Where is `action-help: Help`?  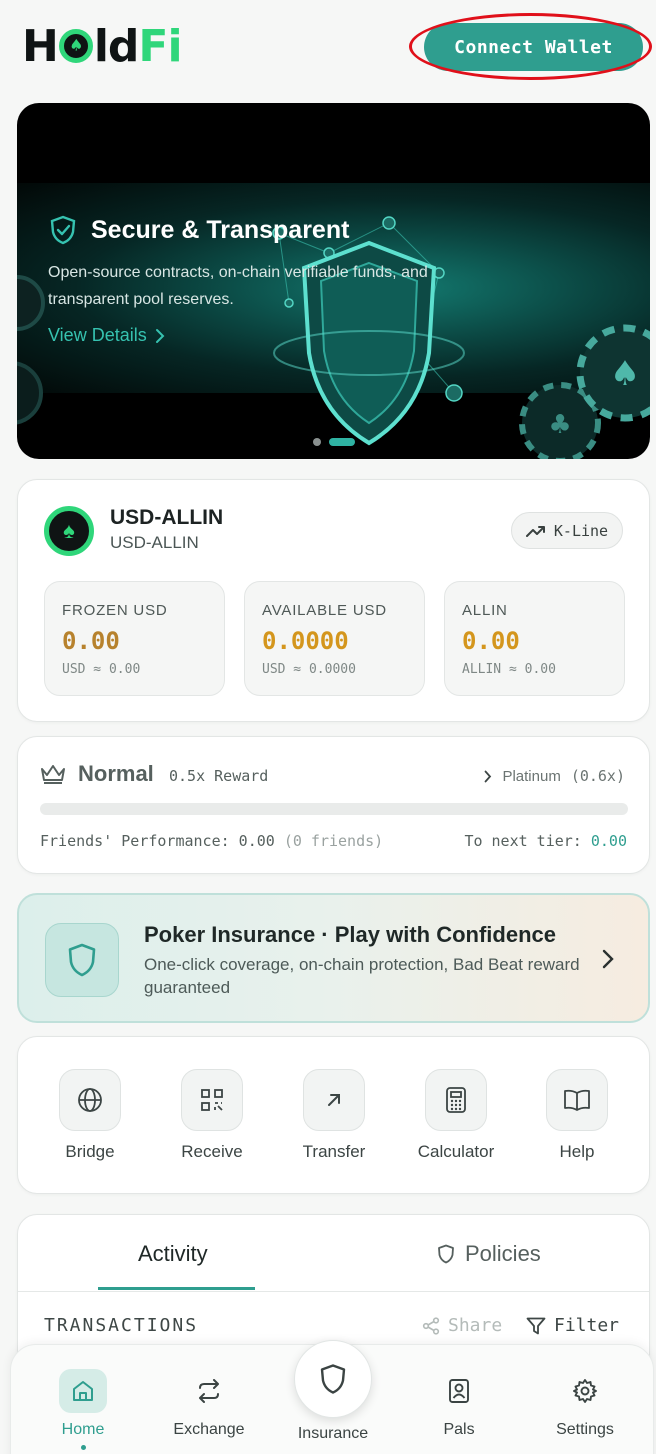
action-help: Help is located at coordinates (577, 1115).